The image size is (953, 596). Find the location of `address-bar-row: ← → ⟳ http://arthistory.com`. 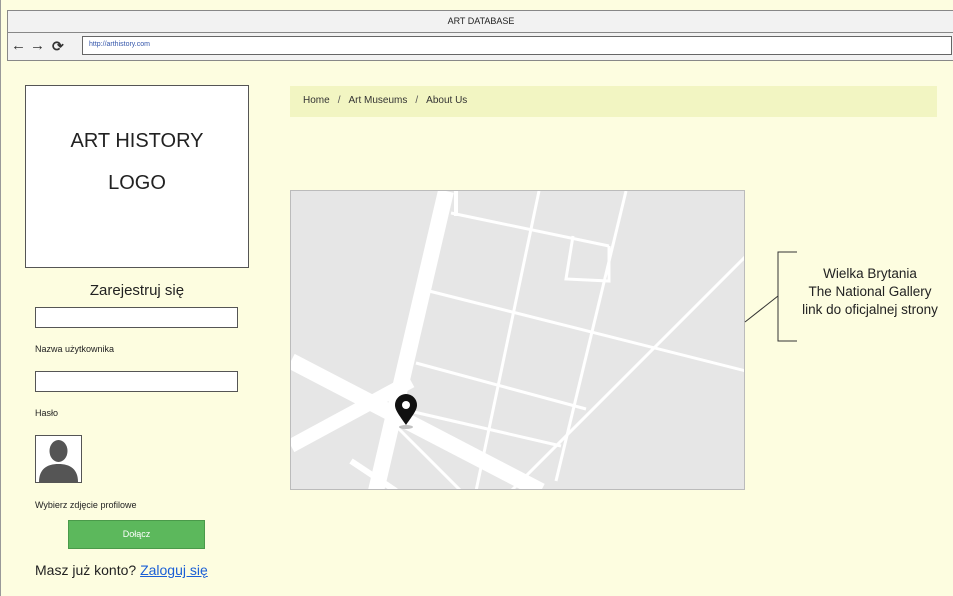

address-bar-row: ← → ⟳ http://arthistory.com is located at coordinates (480, 47).